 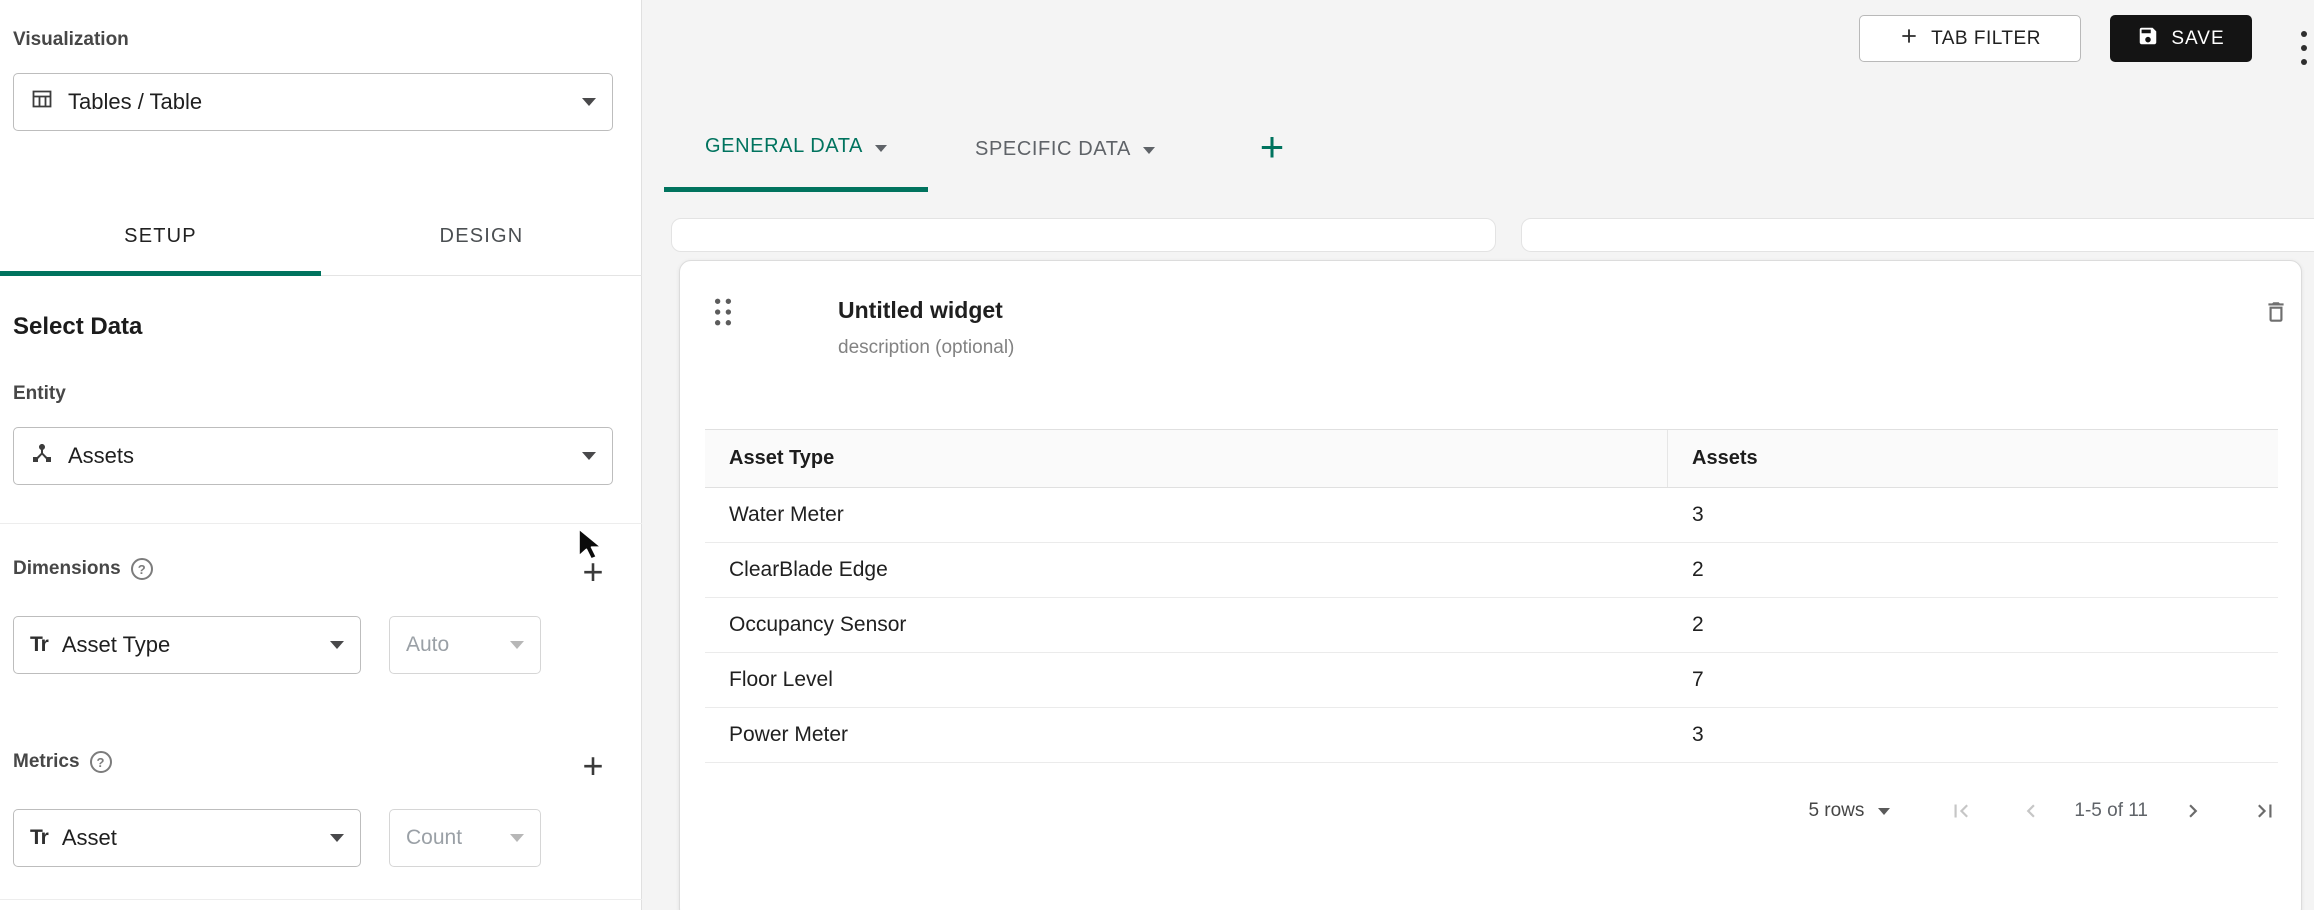 I want to click on metrics-label: Metrics, so click(x=46, y=761).